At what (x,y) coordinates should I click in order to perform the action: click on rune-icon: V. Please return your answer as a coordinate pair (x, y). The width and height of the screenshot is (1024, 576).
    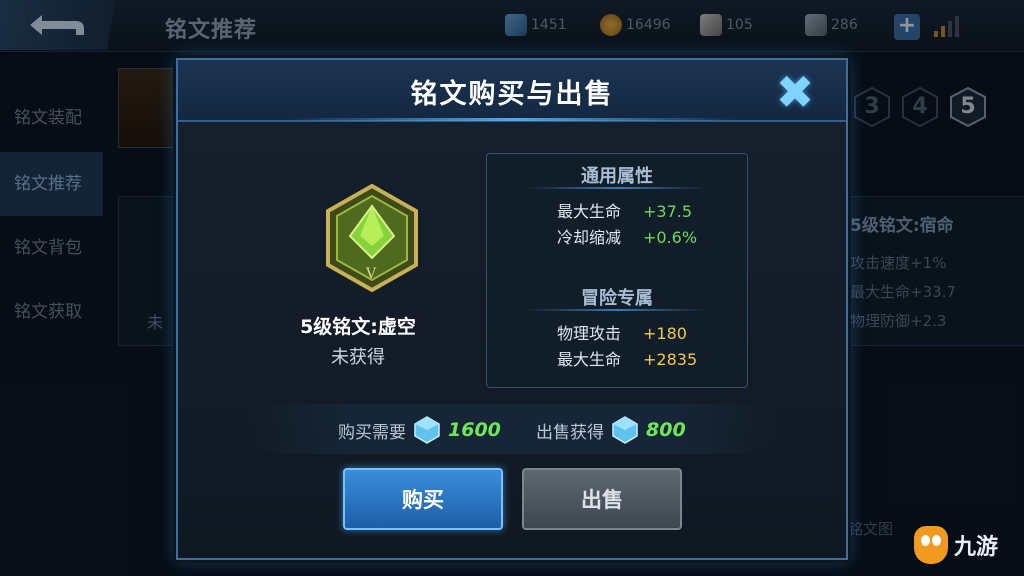
    Looking at the image, I should click on (372, 238).